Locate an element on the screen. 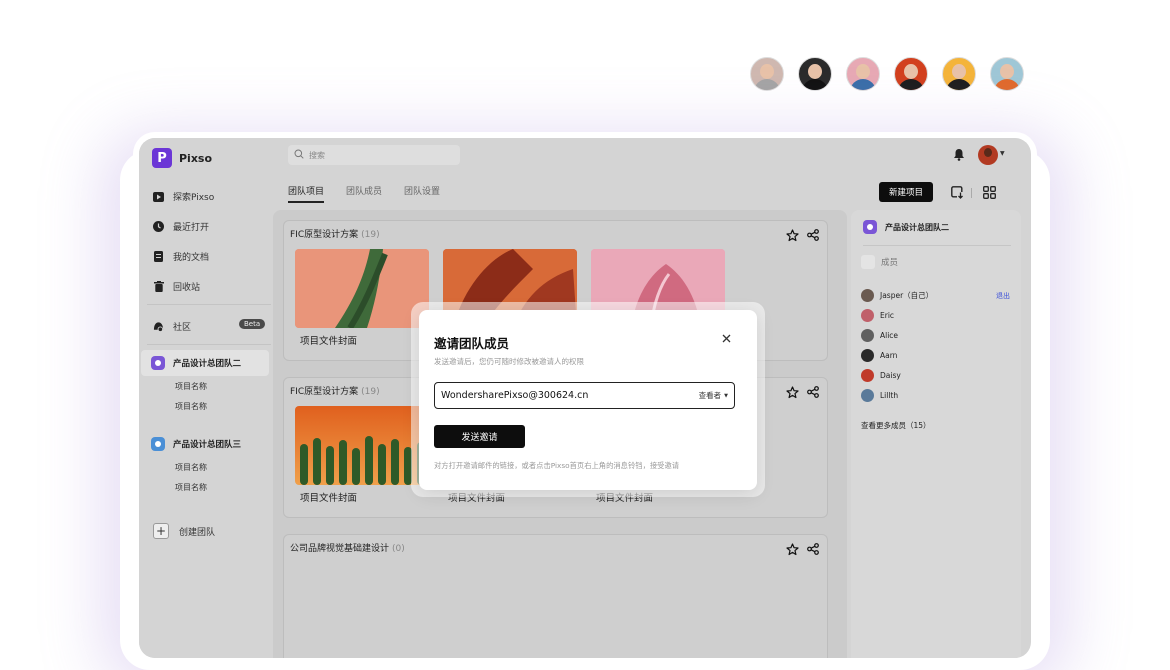  sidebar-item-label: 探索Pixso is located at coordinates (194, 198).